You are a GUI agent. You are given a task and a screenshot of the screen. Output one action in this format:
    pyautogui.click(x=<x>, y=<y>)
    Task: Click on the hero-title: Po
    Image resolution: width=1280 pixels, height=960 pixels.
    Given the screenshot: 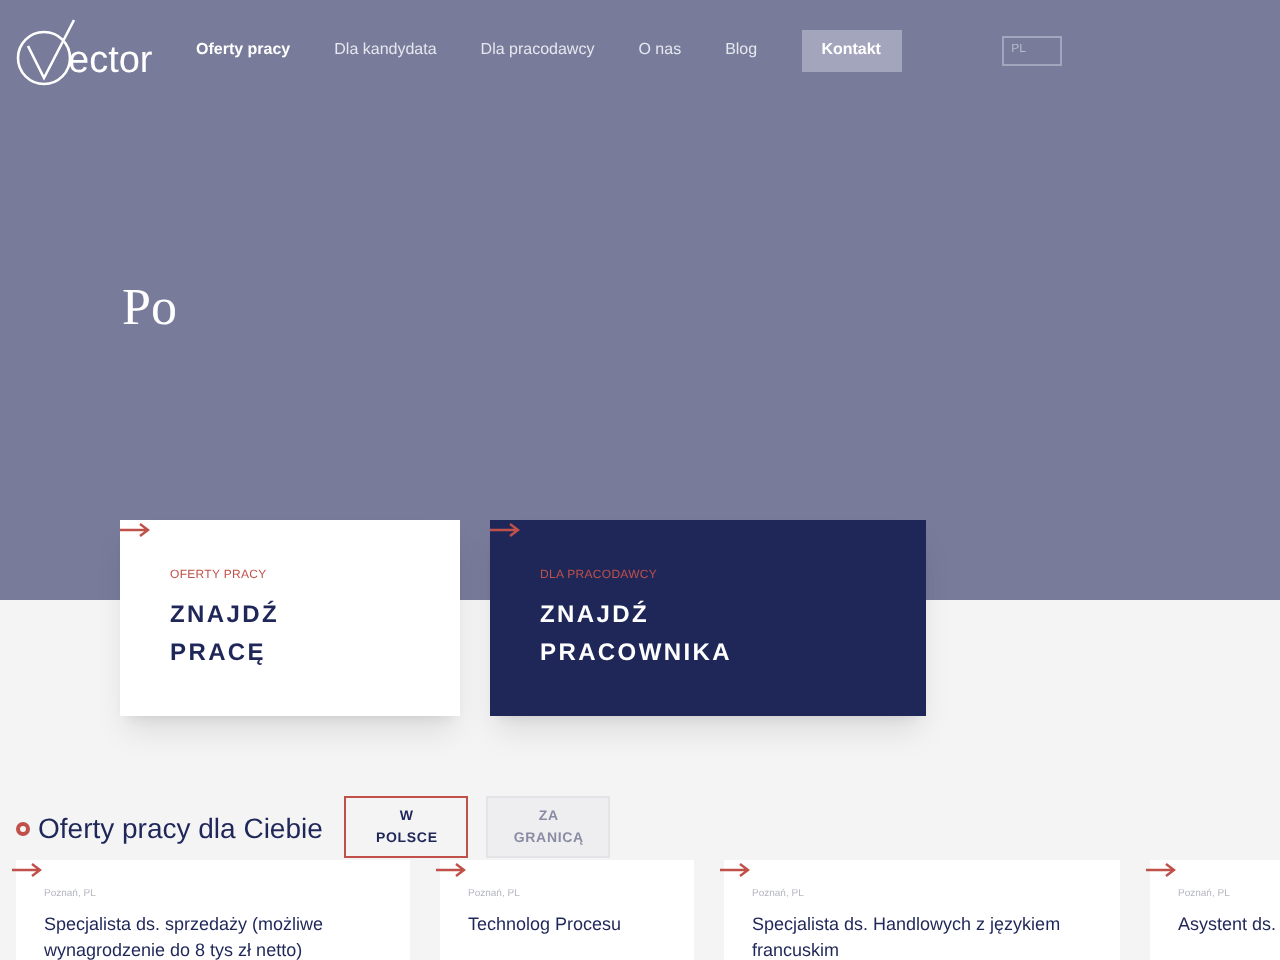 What is the action you would take?
    pyautogui.click(x=150, y=308)
    